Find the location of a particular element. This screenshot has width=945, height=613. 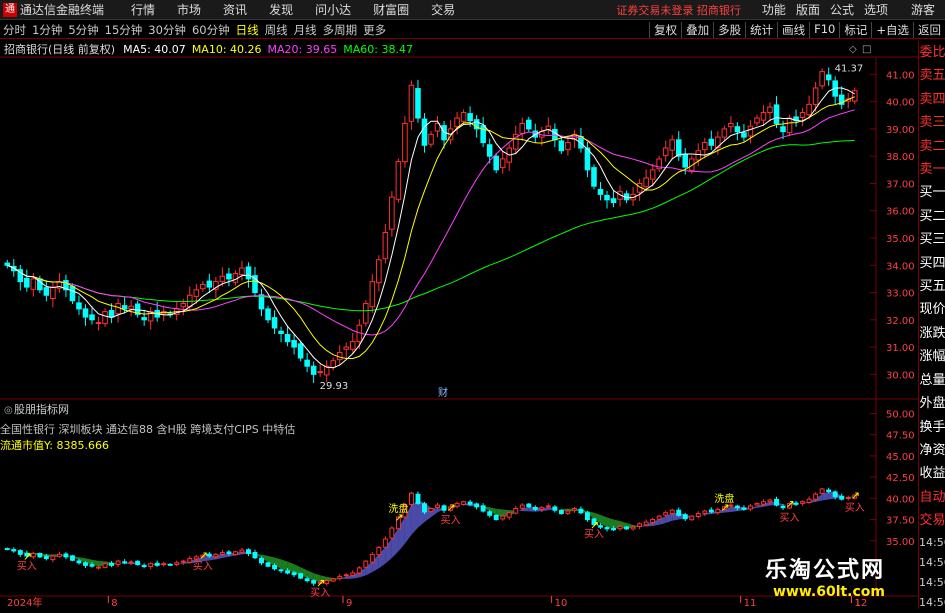

sidebar-outer: 外盘 is located at coordinates (932, 404).